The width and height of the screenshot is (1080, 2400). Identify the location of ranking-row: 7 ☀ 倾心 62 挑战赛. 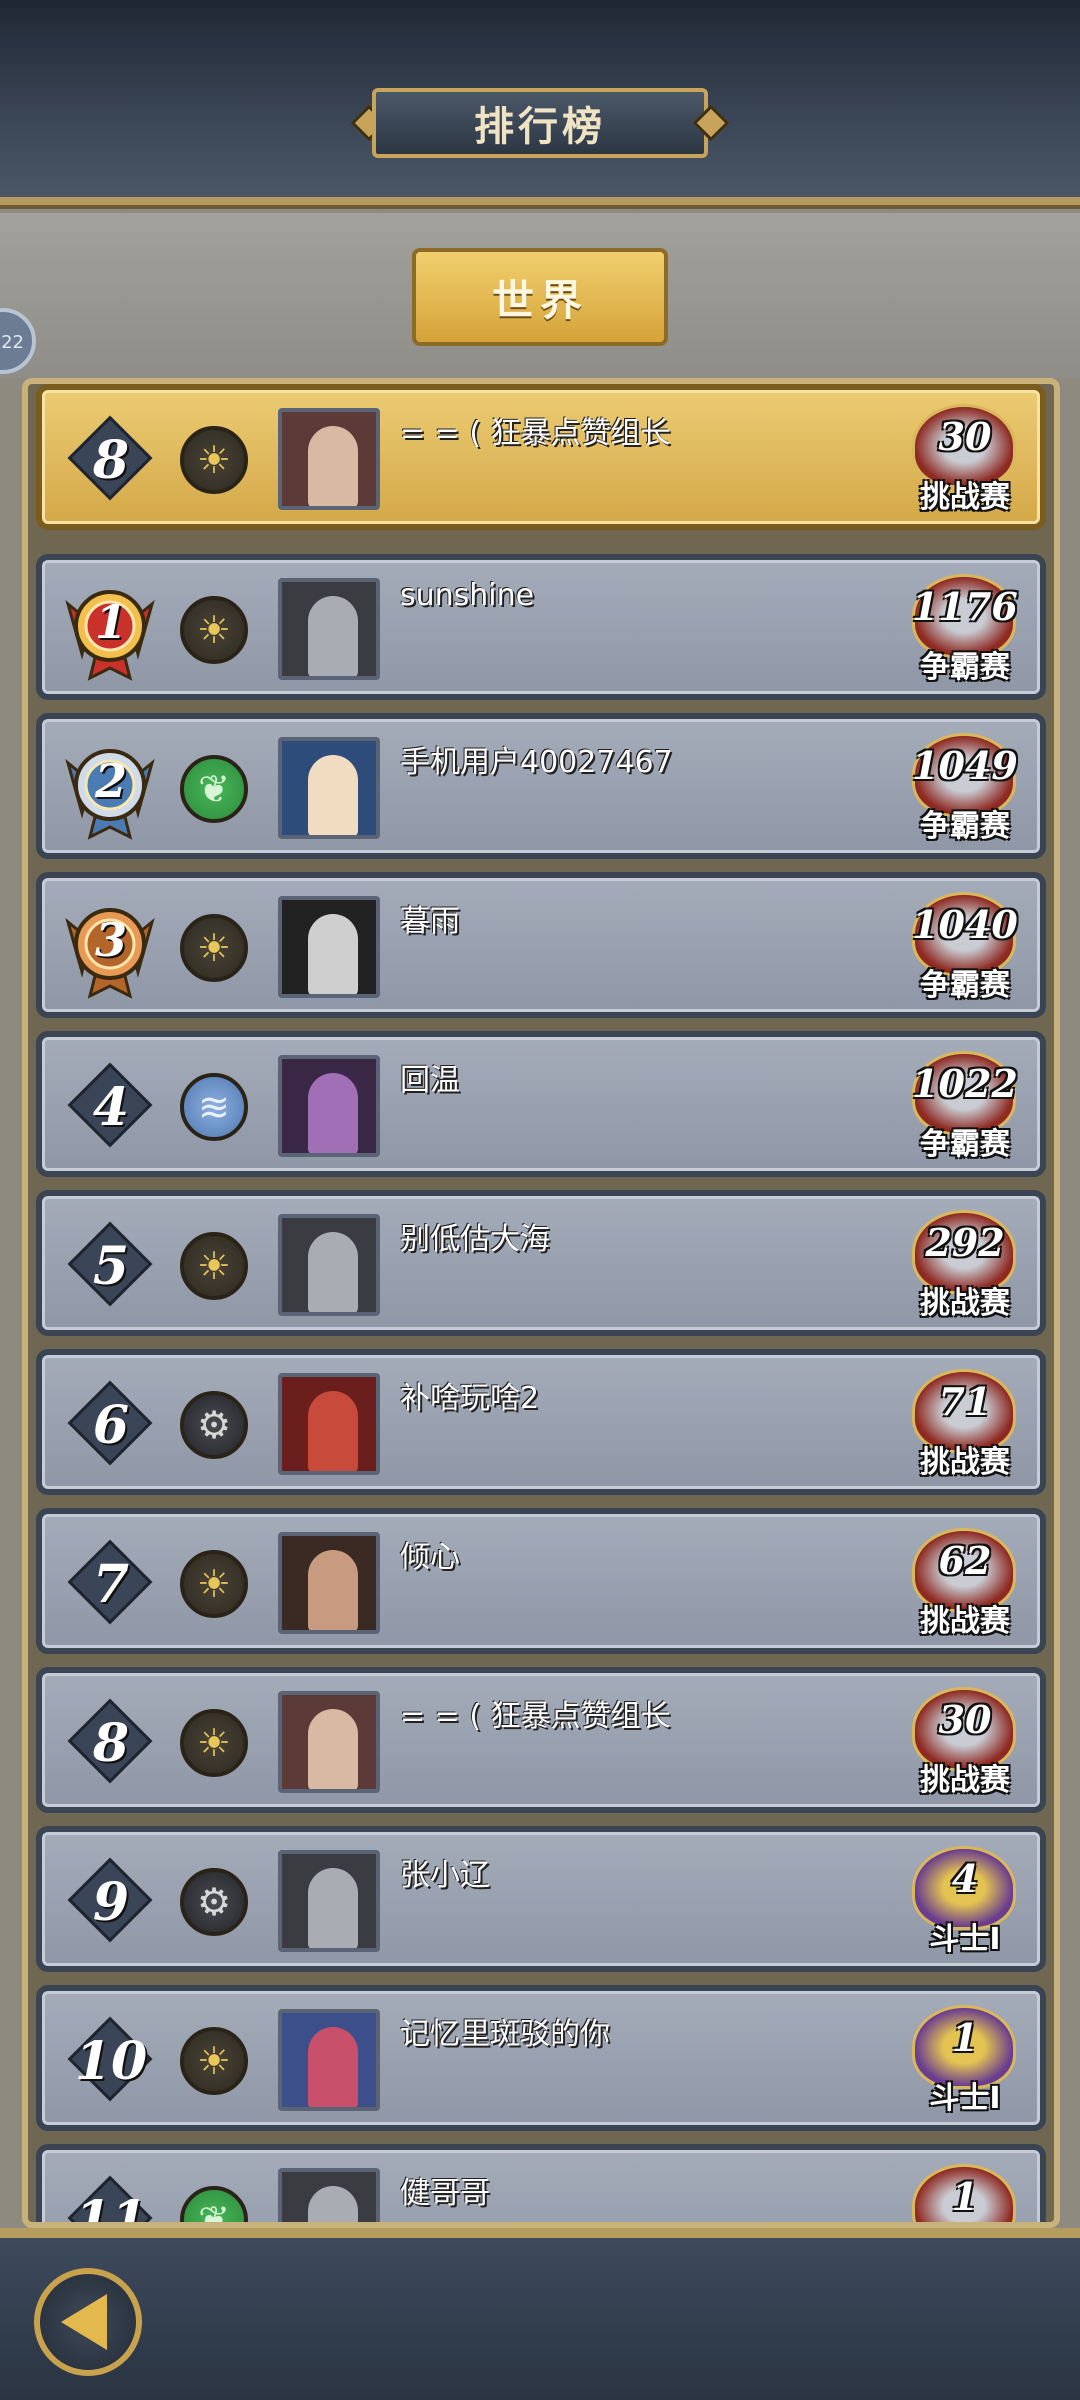
(541, 1581).